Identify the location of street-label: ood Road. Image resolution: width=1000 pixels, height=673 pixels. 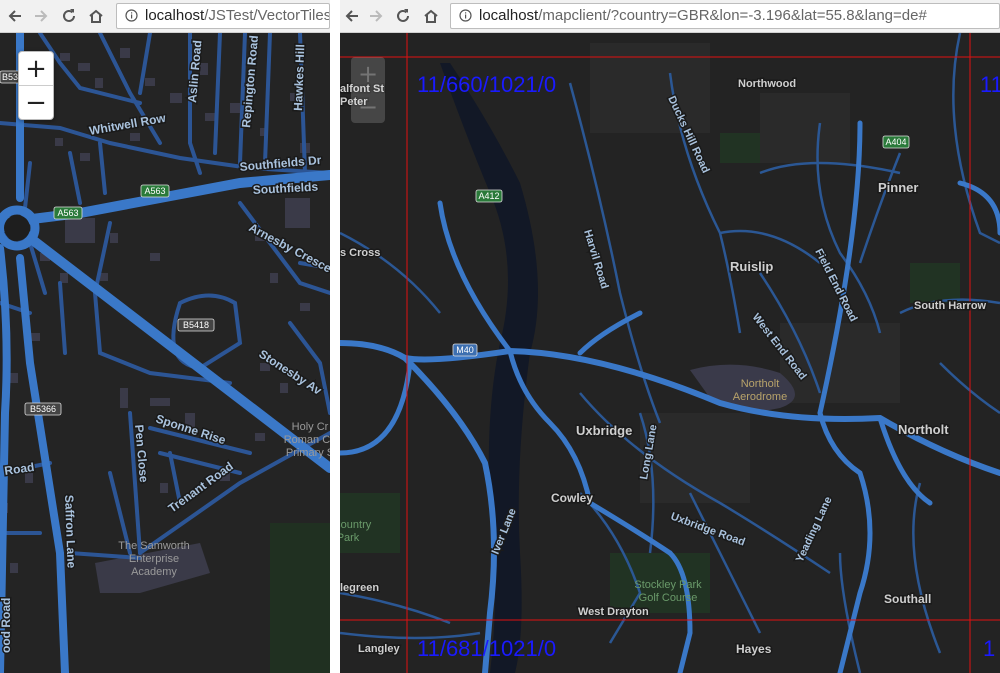
(6, 625).